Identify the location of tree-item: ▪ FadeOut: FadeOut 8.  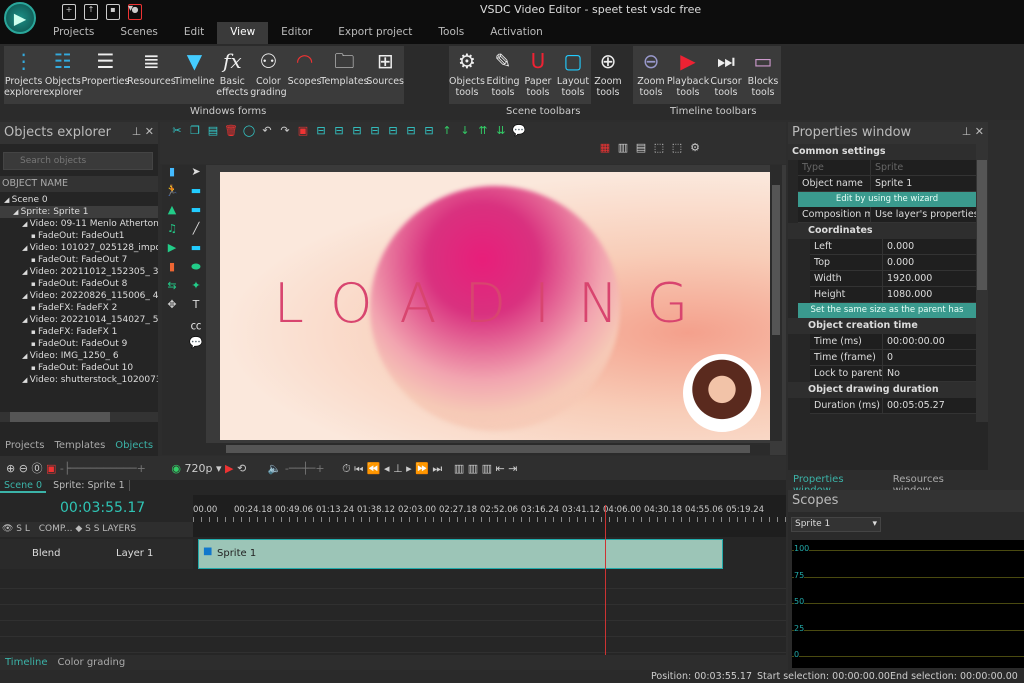
(79, 284).